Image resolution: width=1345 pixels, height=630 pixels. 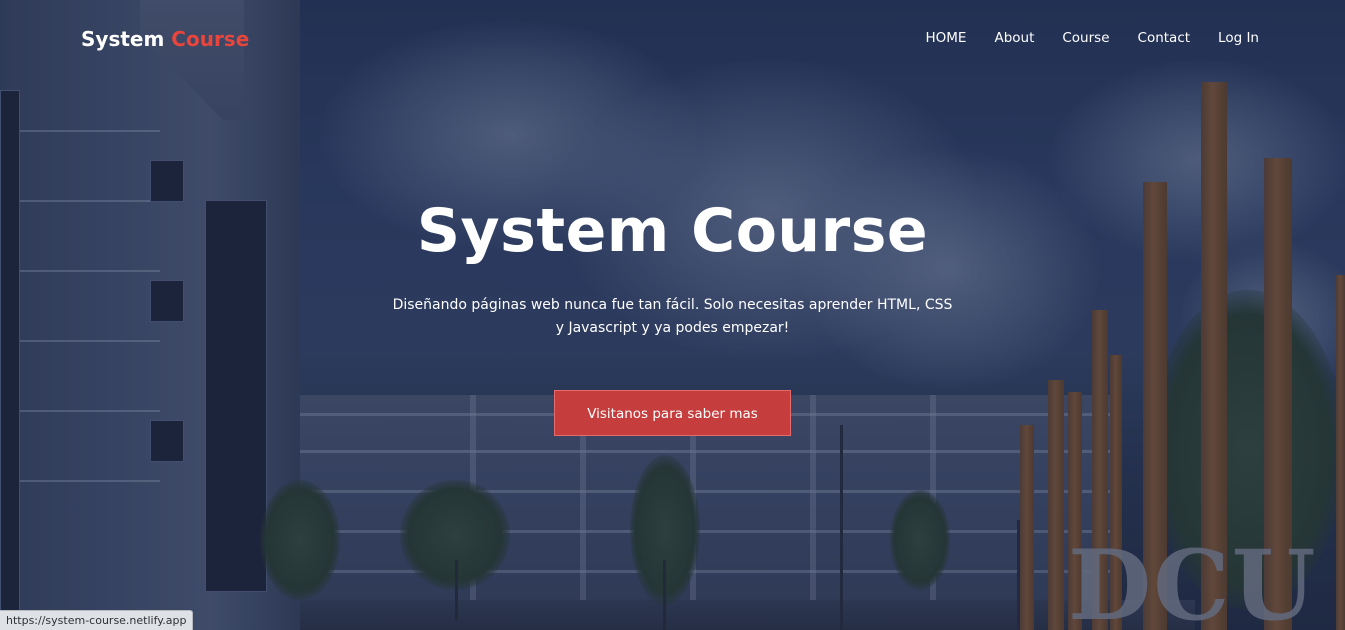 I want to click on nav-link-login: Log In, so click(x=1238, y=38).